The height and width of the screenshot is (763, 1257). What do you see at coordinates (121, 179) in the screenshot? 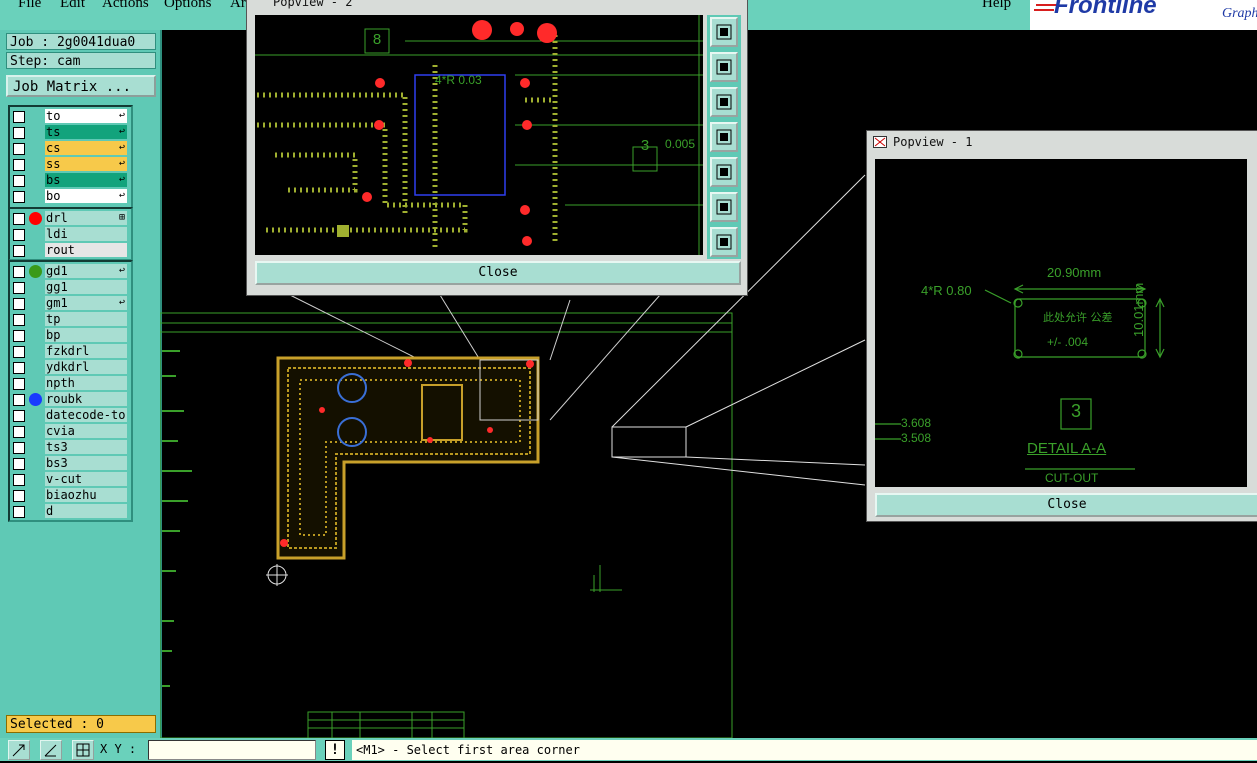
I see `layer-affected-icon: ↩` at bounding box center [121, 179].